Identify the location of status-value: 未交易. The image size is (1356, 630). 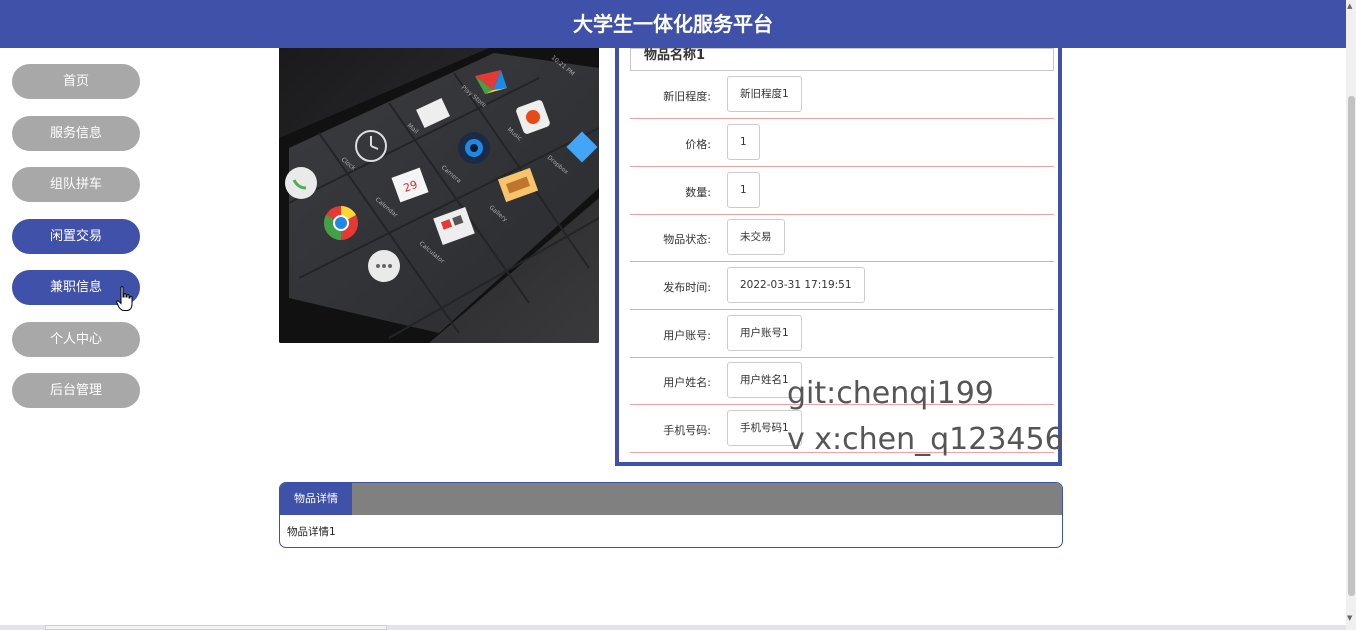
(756, 237).